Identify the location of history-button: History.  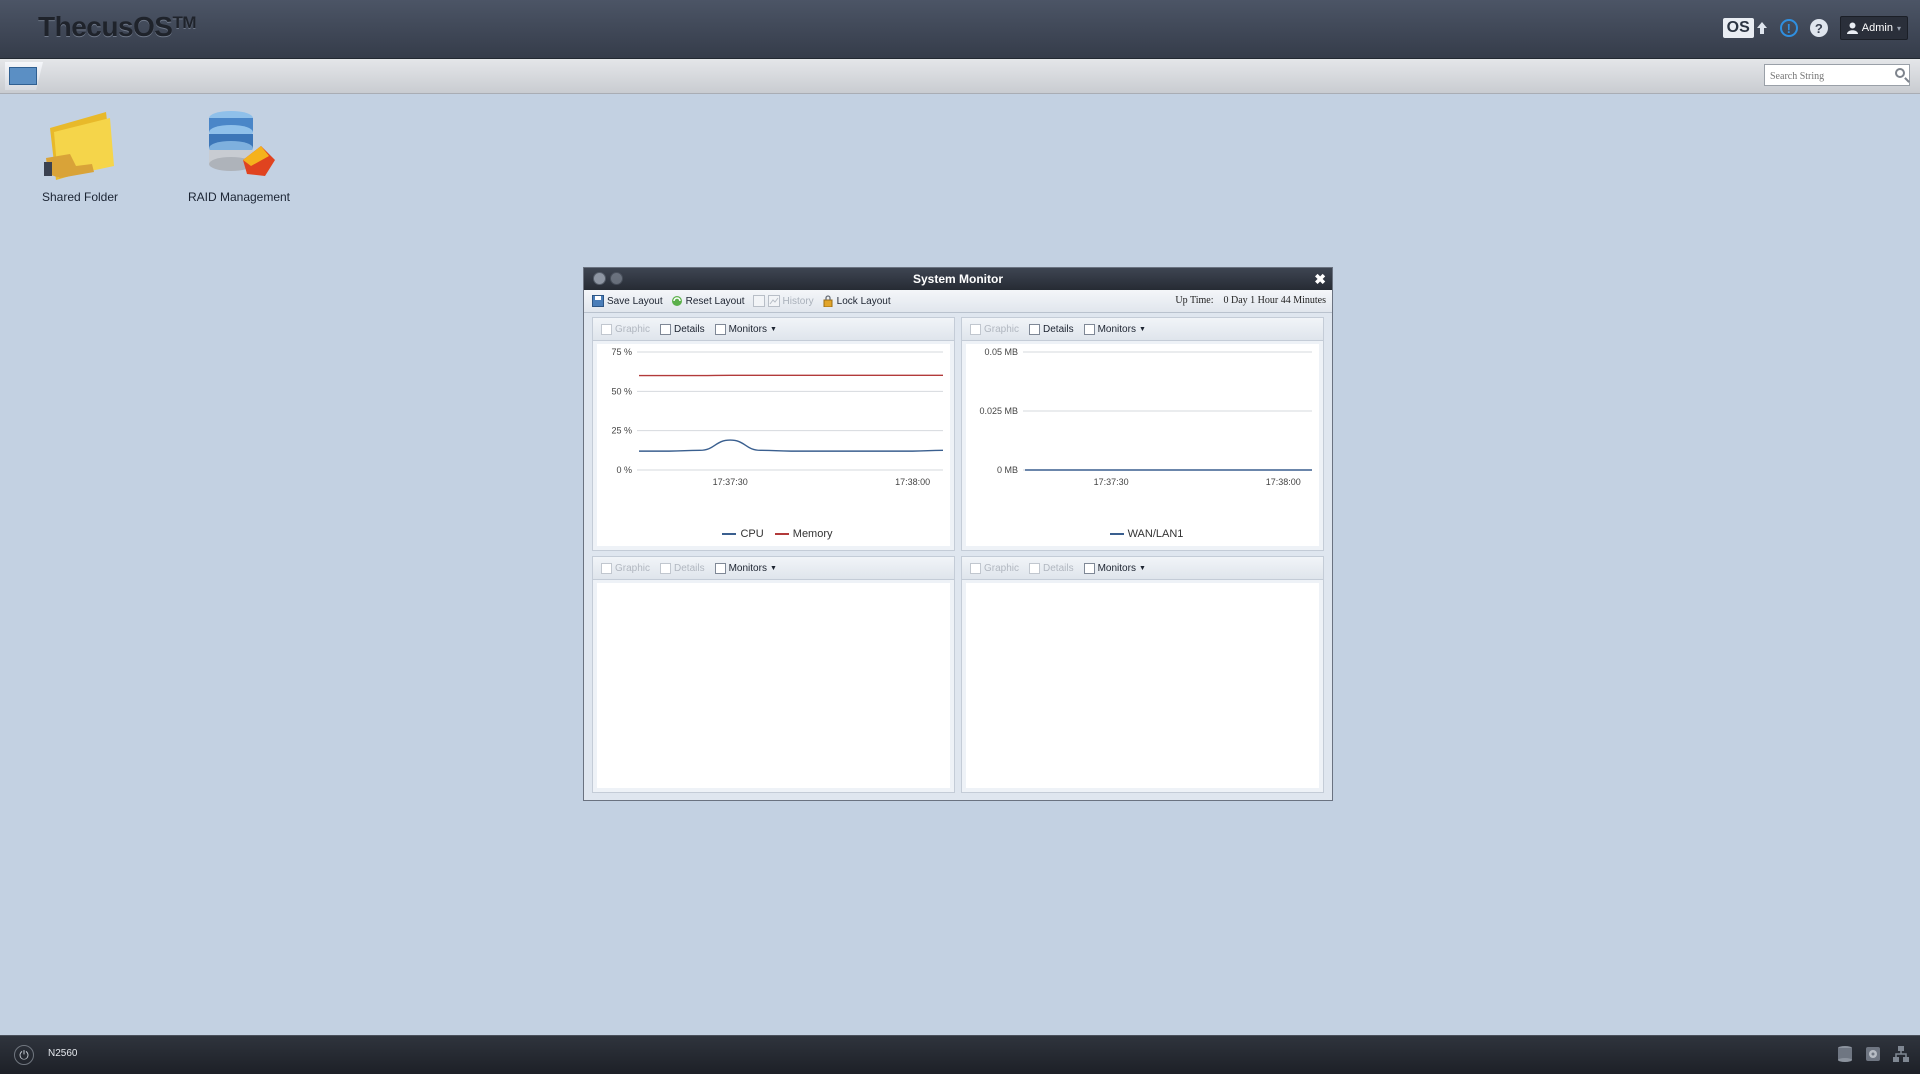
(783, 301).